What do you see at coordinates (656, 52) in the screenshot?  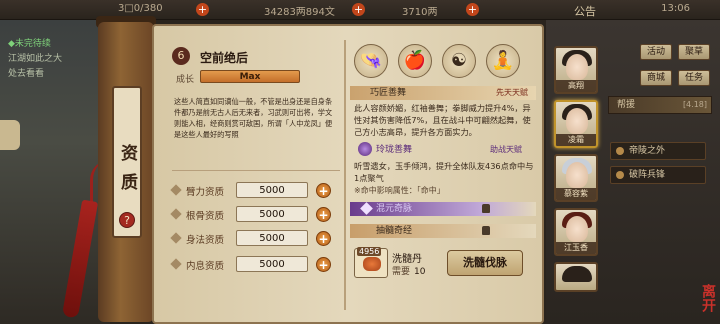 I see `activity-button: 活动` at bounding box center [656, 52].